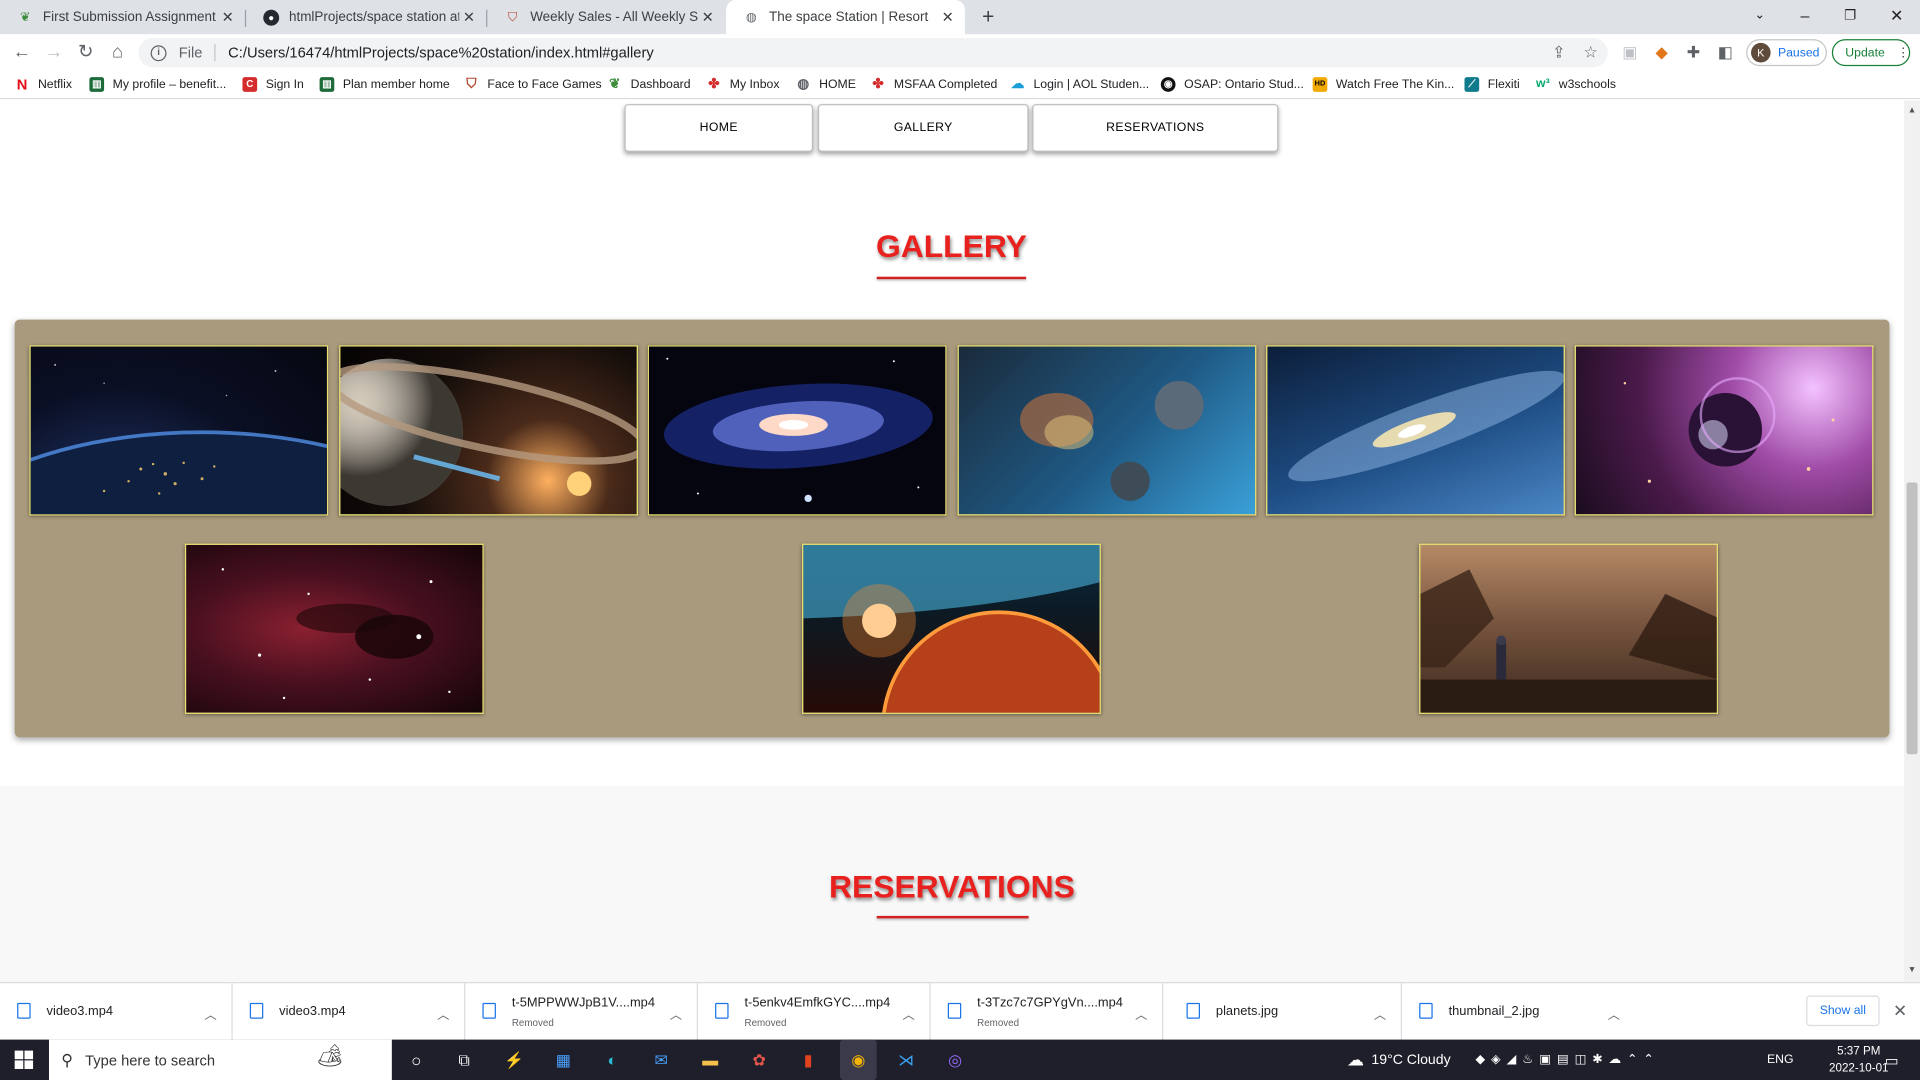 This screenshot has height=1080, width=1920. I want to click on bookmark-face-to-face: ⛉ Face to Face Games, so click(532, 84).